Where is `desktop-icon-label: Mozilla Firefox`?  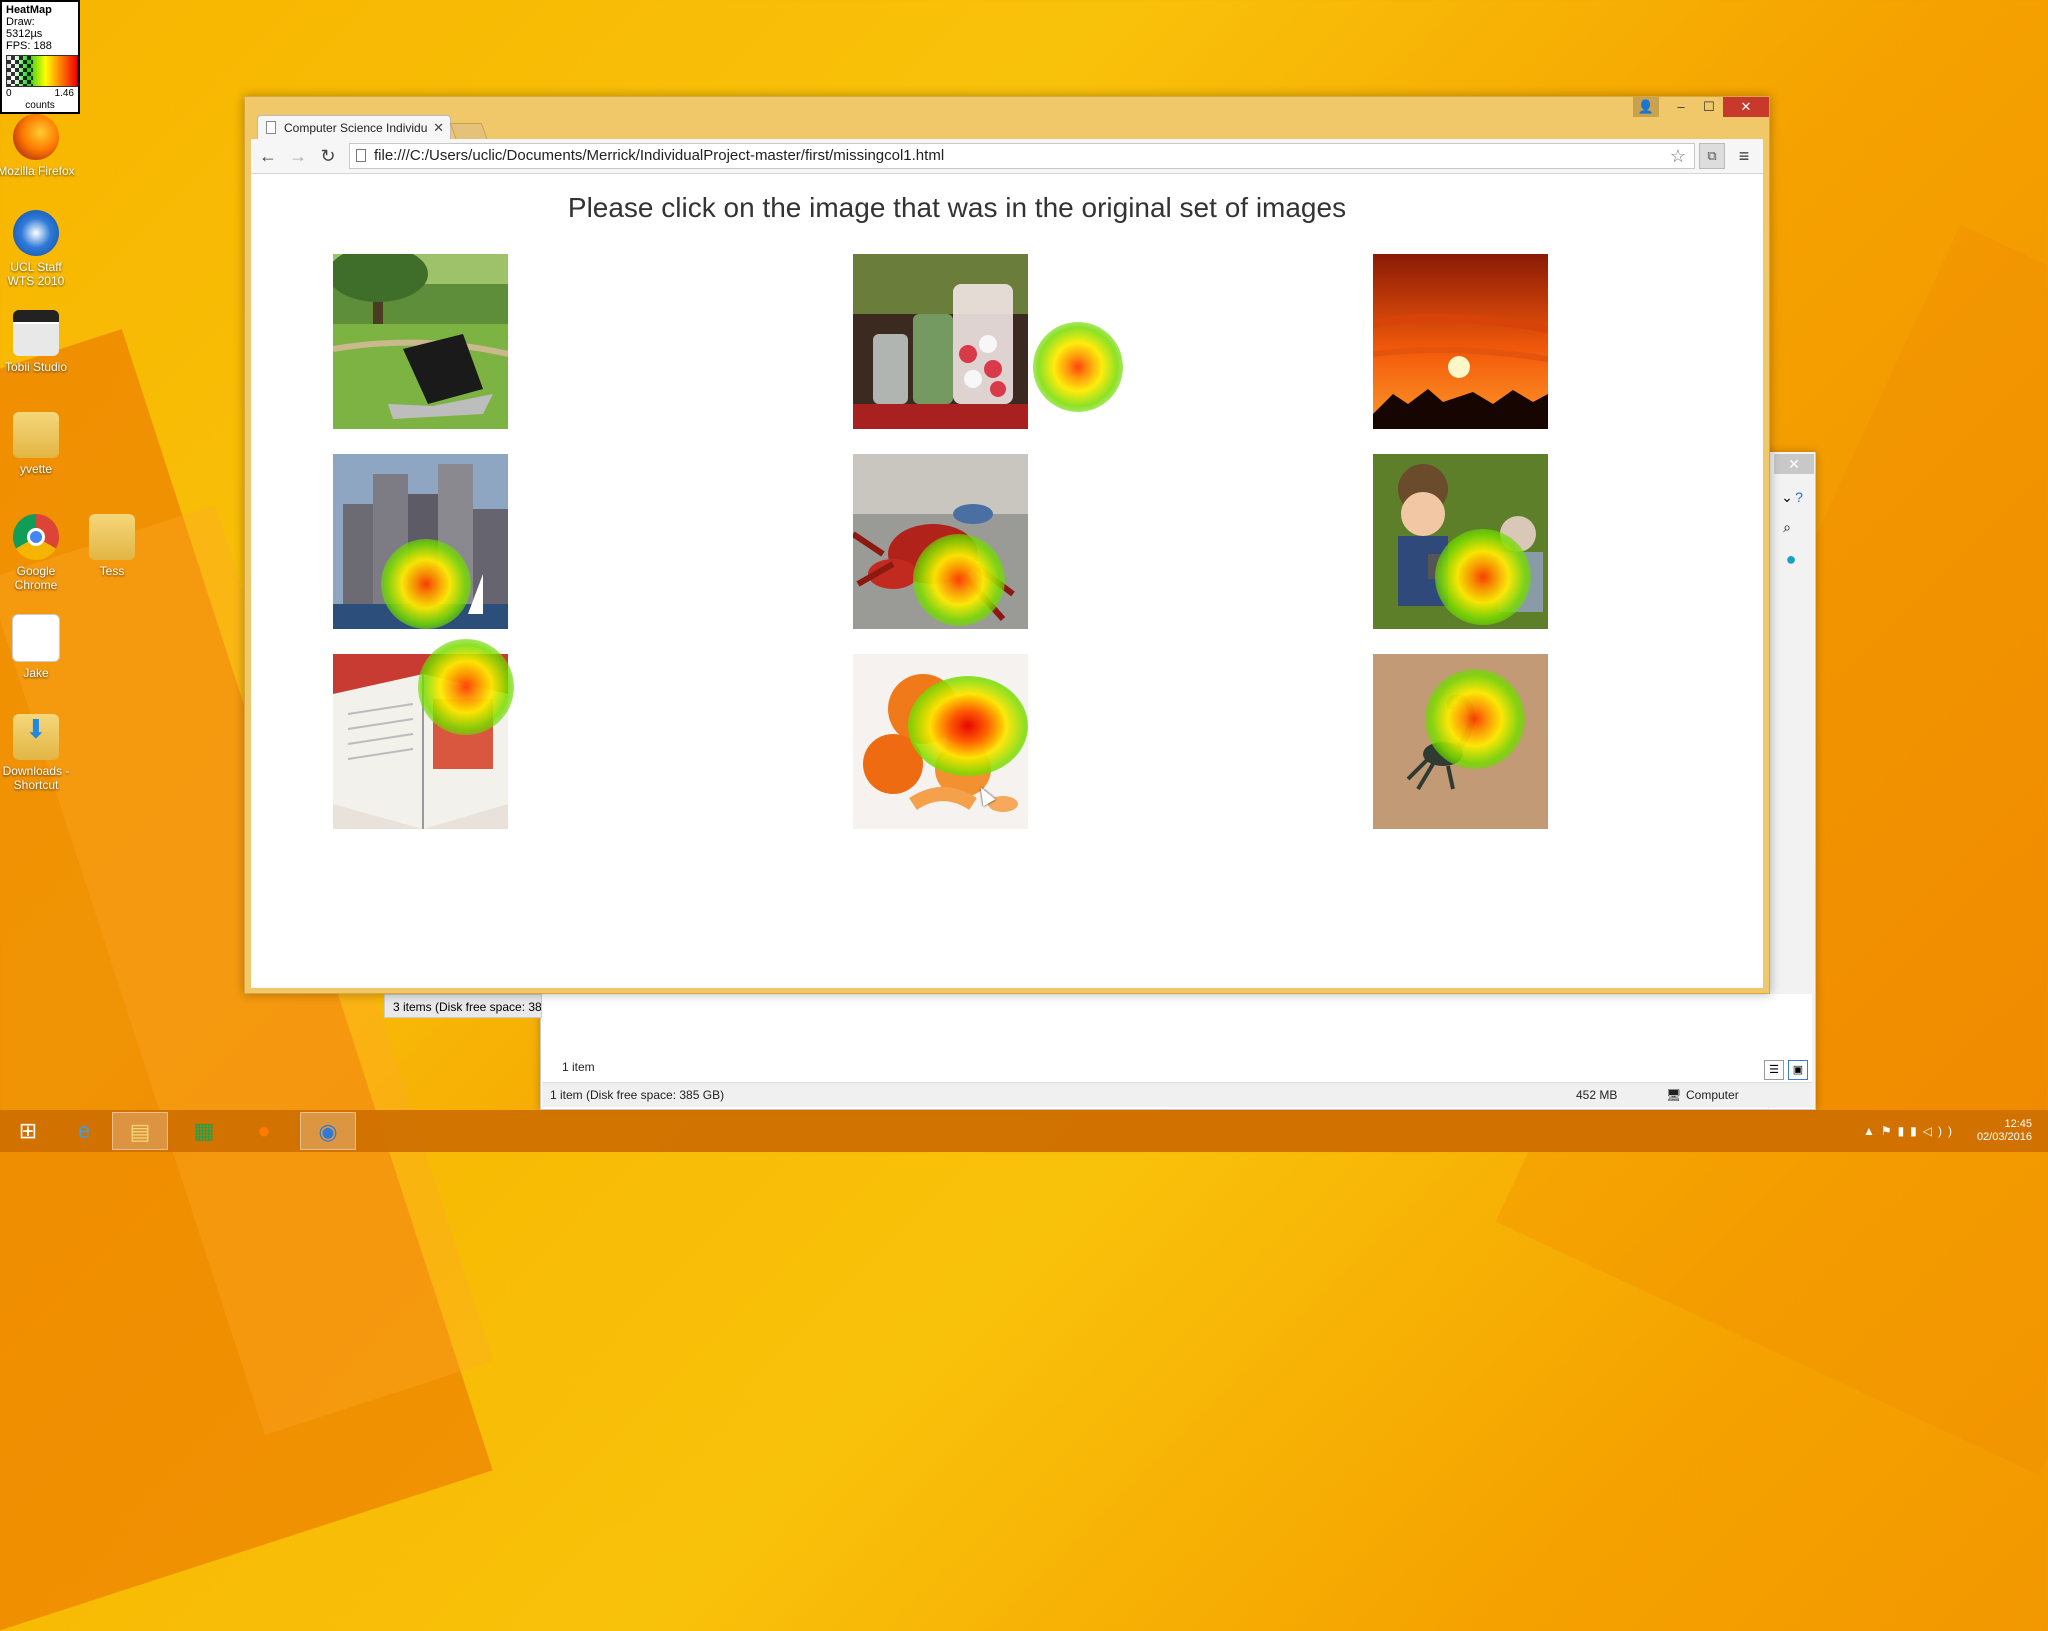
desktop-icon-label: Mozilla Firefox is located at coordinates (37, 171).